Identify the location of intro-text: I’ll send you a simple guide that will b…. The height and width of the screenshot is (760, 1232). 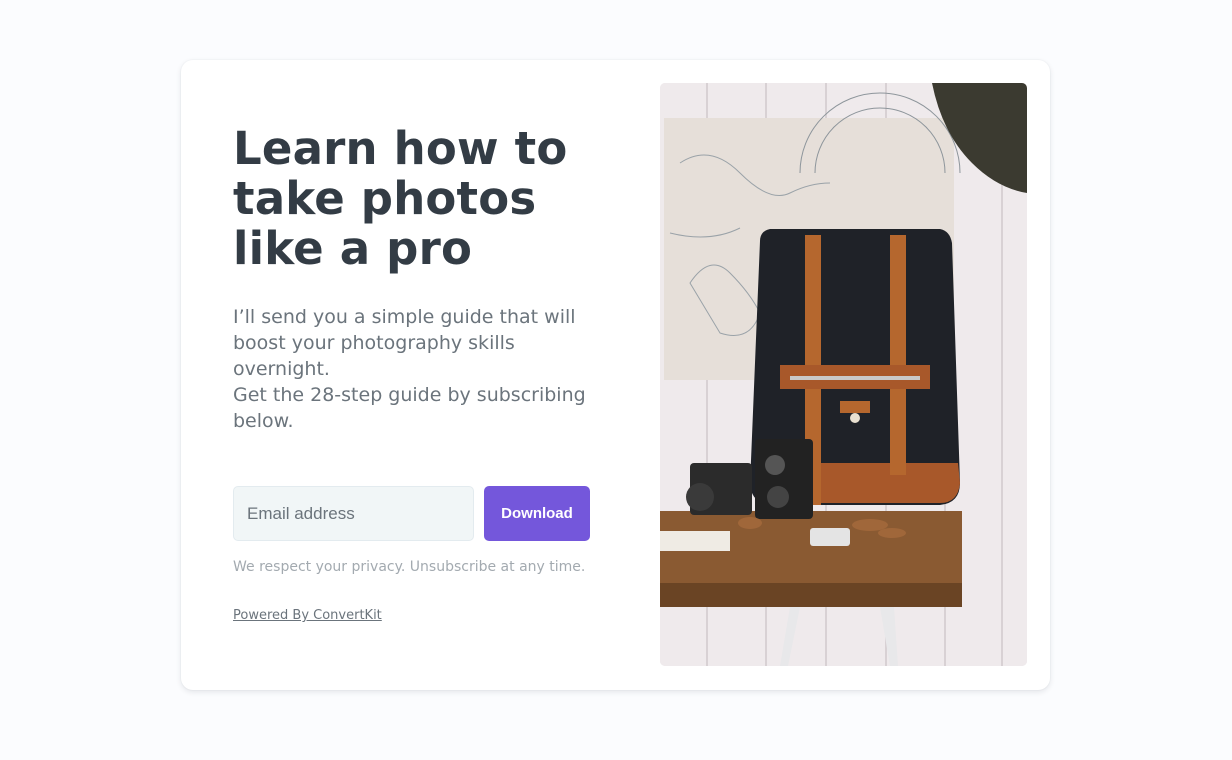
(404, 343).